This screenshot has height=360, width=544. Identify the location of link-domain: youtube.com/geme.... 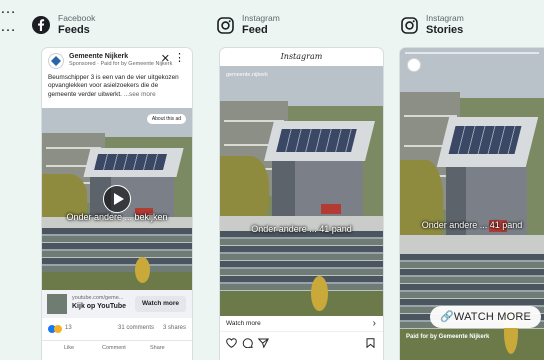
(98, 298).